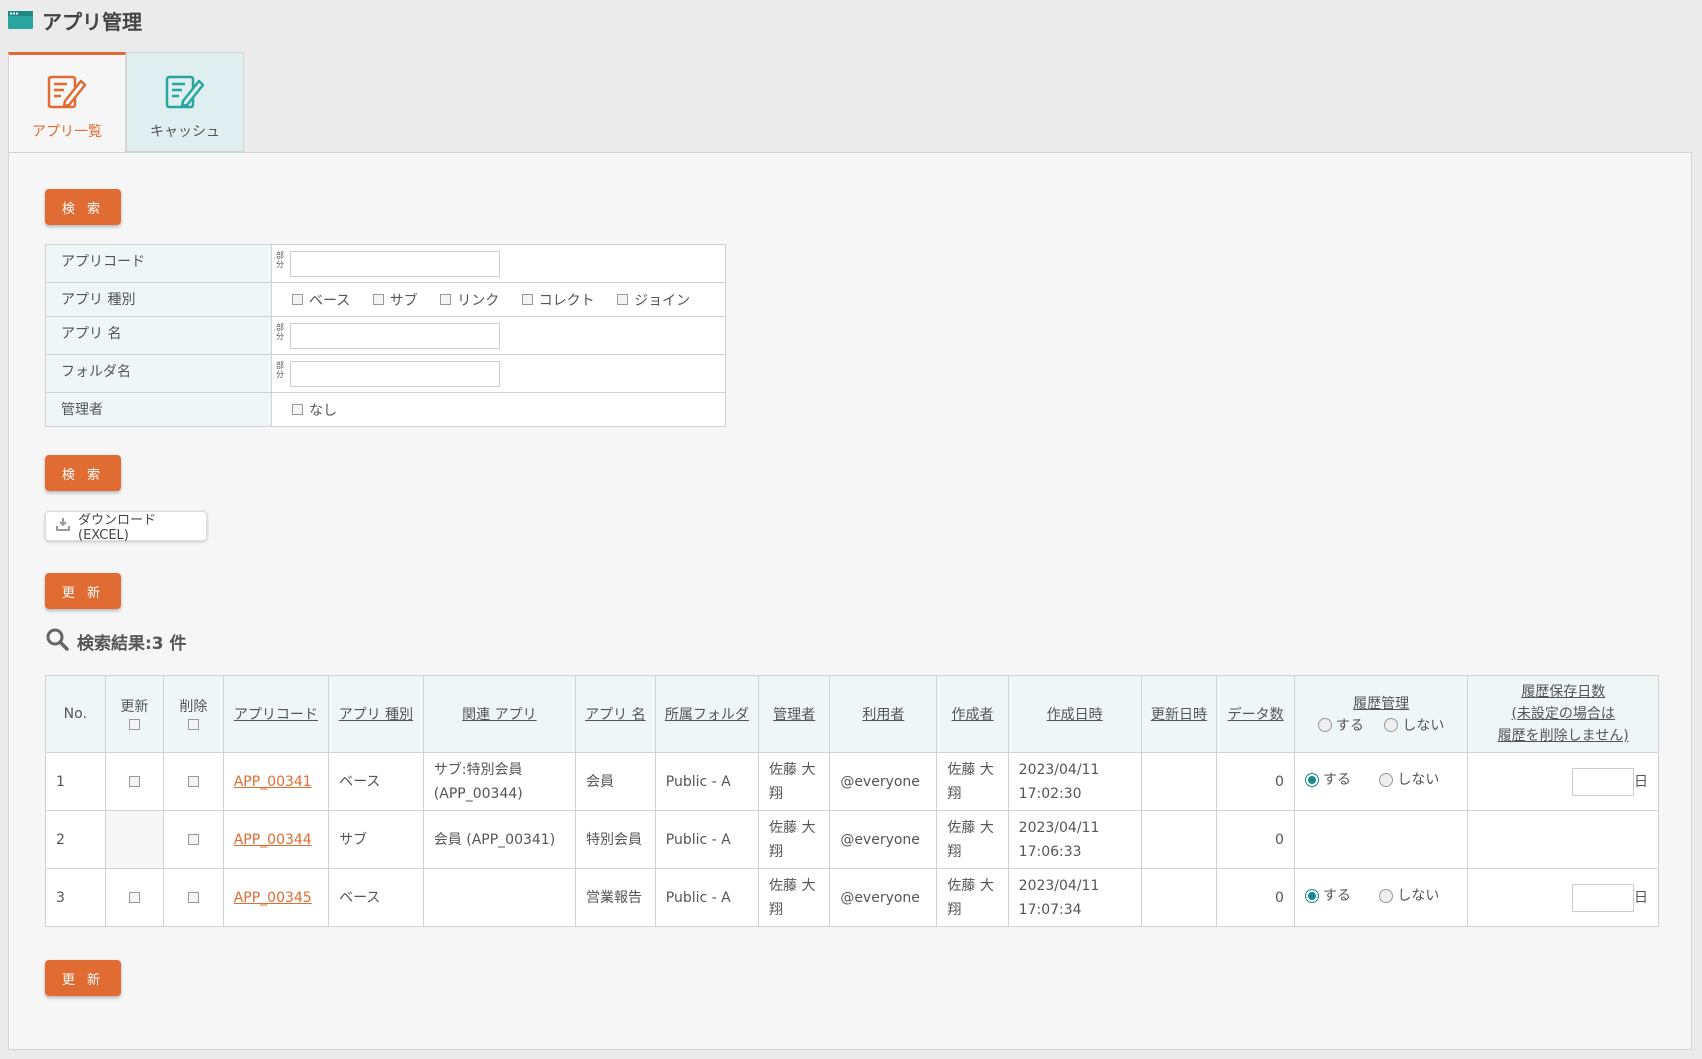  I want to click on history-all-yes: する, so click(1340, 725).